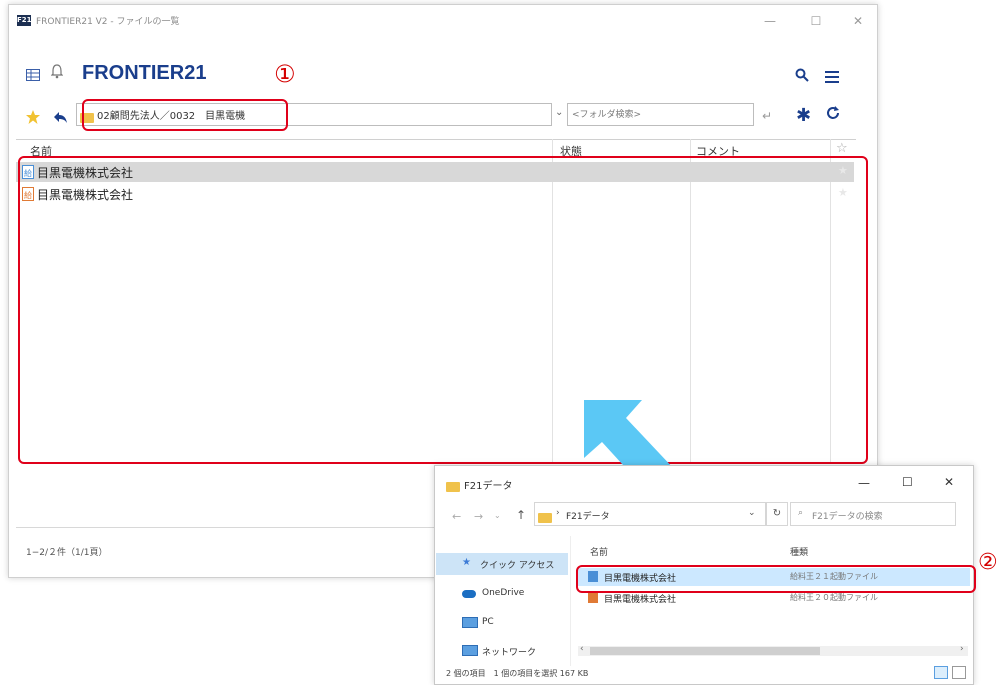 This screenshot has height=685, width=1004. What do you see at coordinates (285, 74) in the screenshot?
I see `callout-1: ①` at bounding box center [285, 74].